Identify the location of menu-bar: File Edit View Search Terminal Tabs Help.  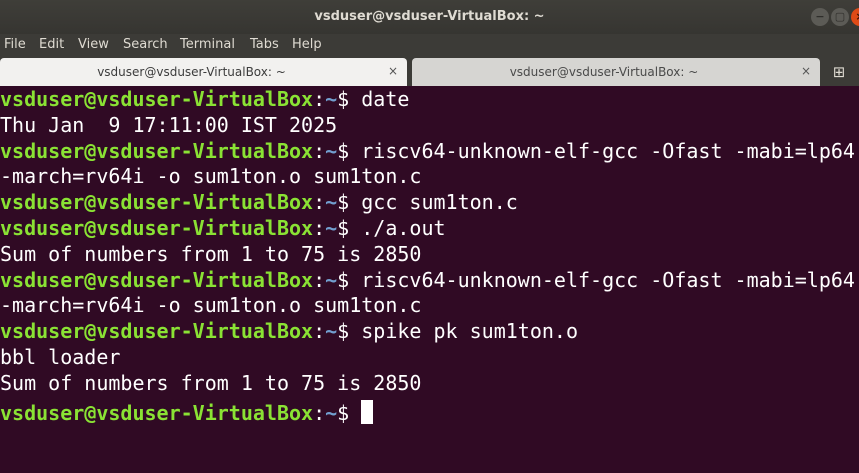
(429, 45).